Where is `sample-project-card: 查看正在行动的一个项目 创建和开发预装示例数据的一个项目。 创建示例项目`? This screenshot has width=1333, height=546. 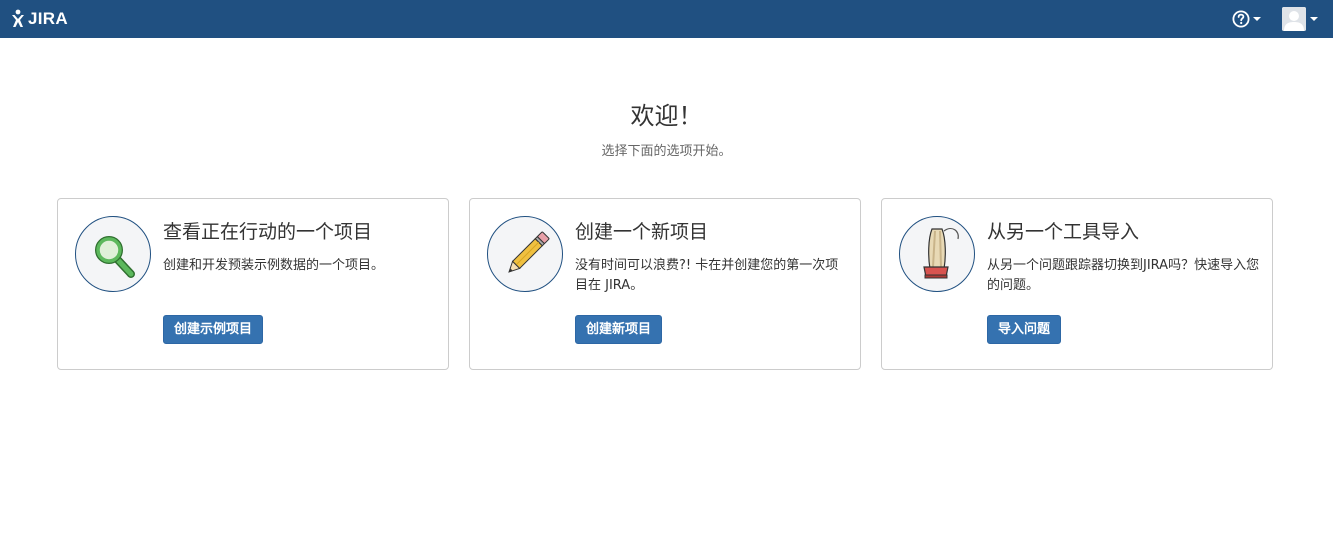
sample-project-card: 查看正在行动的一个项目 创建和开发预装示例数据的一个项目。 创建示例项目 is located at coordinates (253, 284).